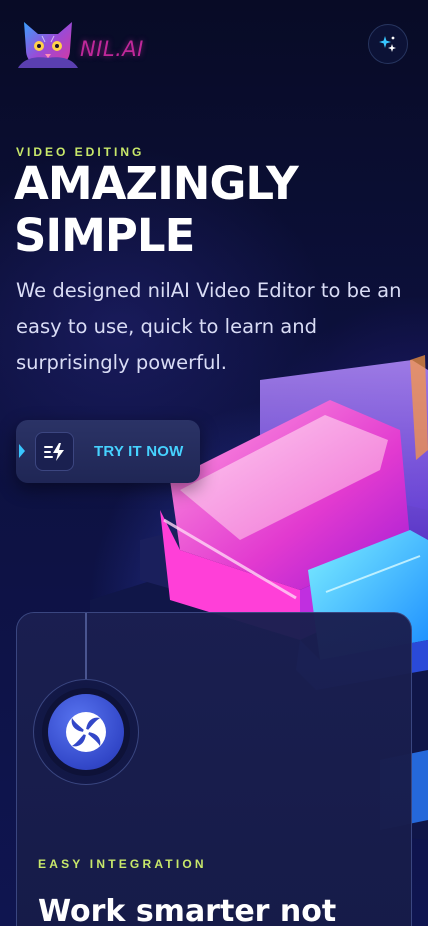 The height and width of the screenshot is (926, 428). I want to click on feature-icon-ring, so click(86, 732).